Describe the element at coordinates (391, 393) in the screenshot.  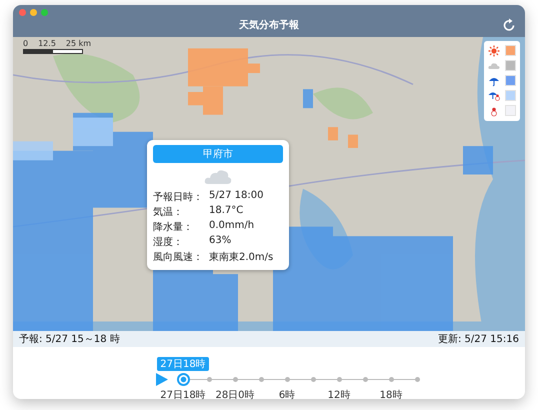
I see `time-label: 18時` at that location.